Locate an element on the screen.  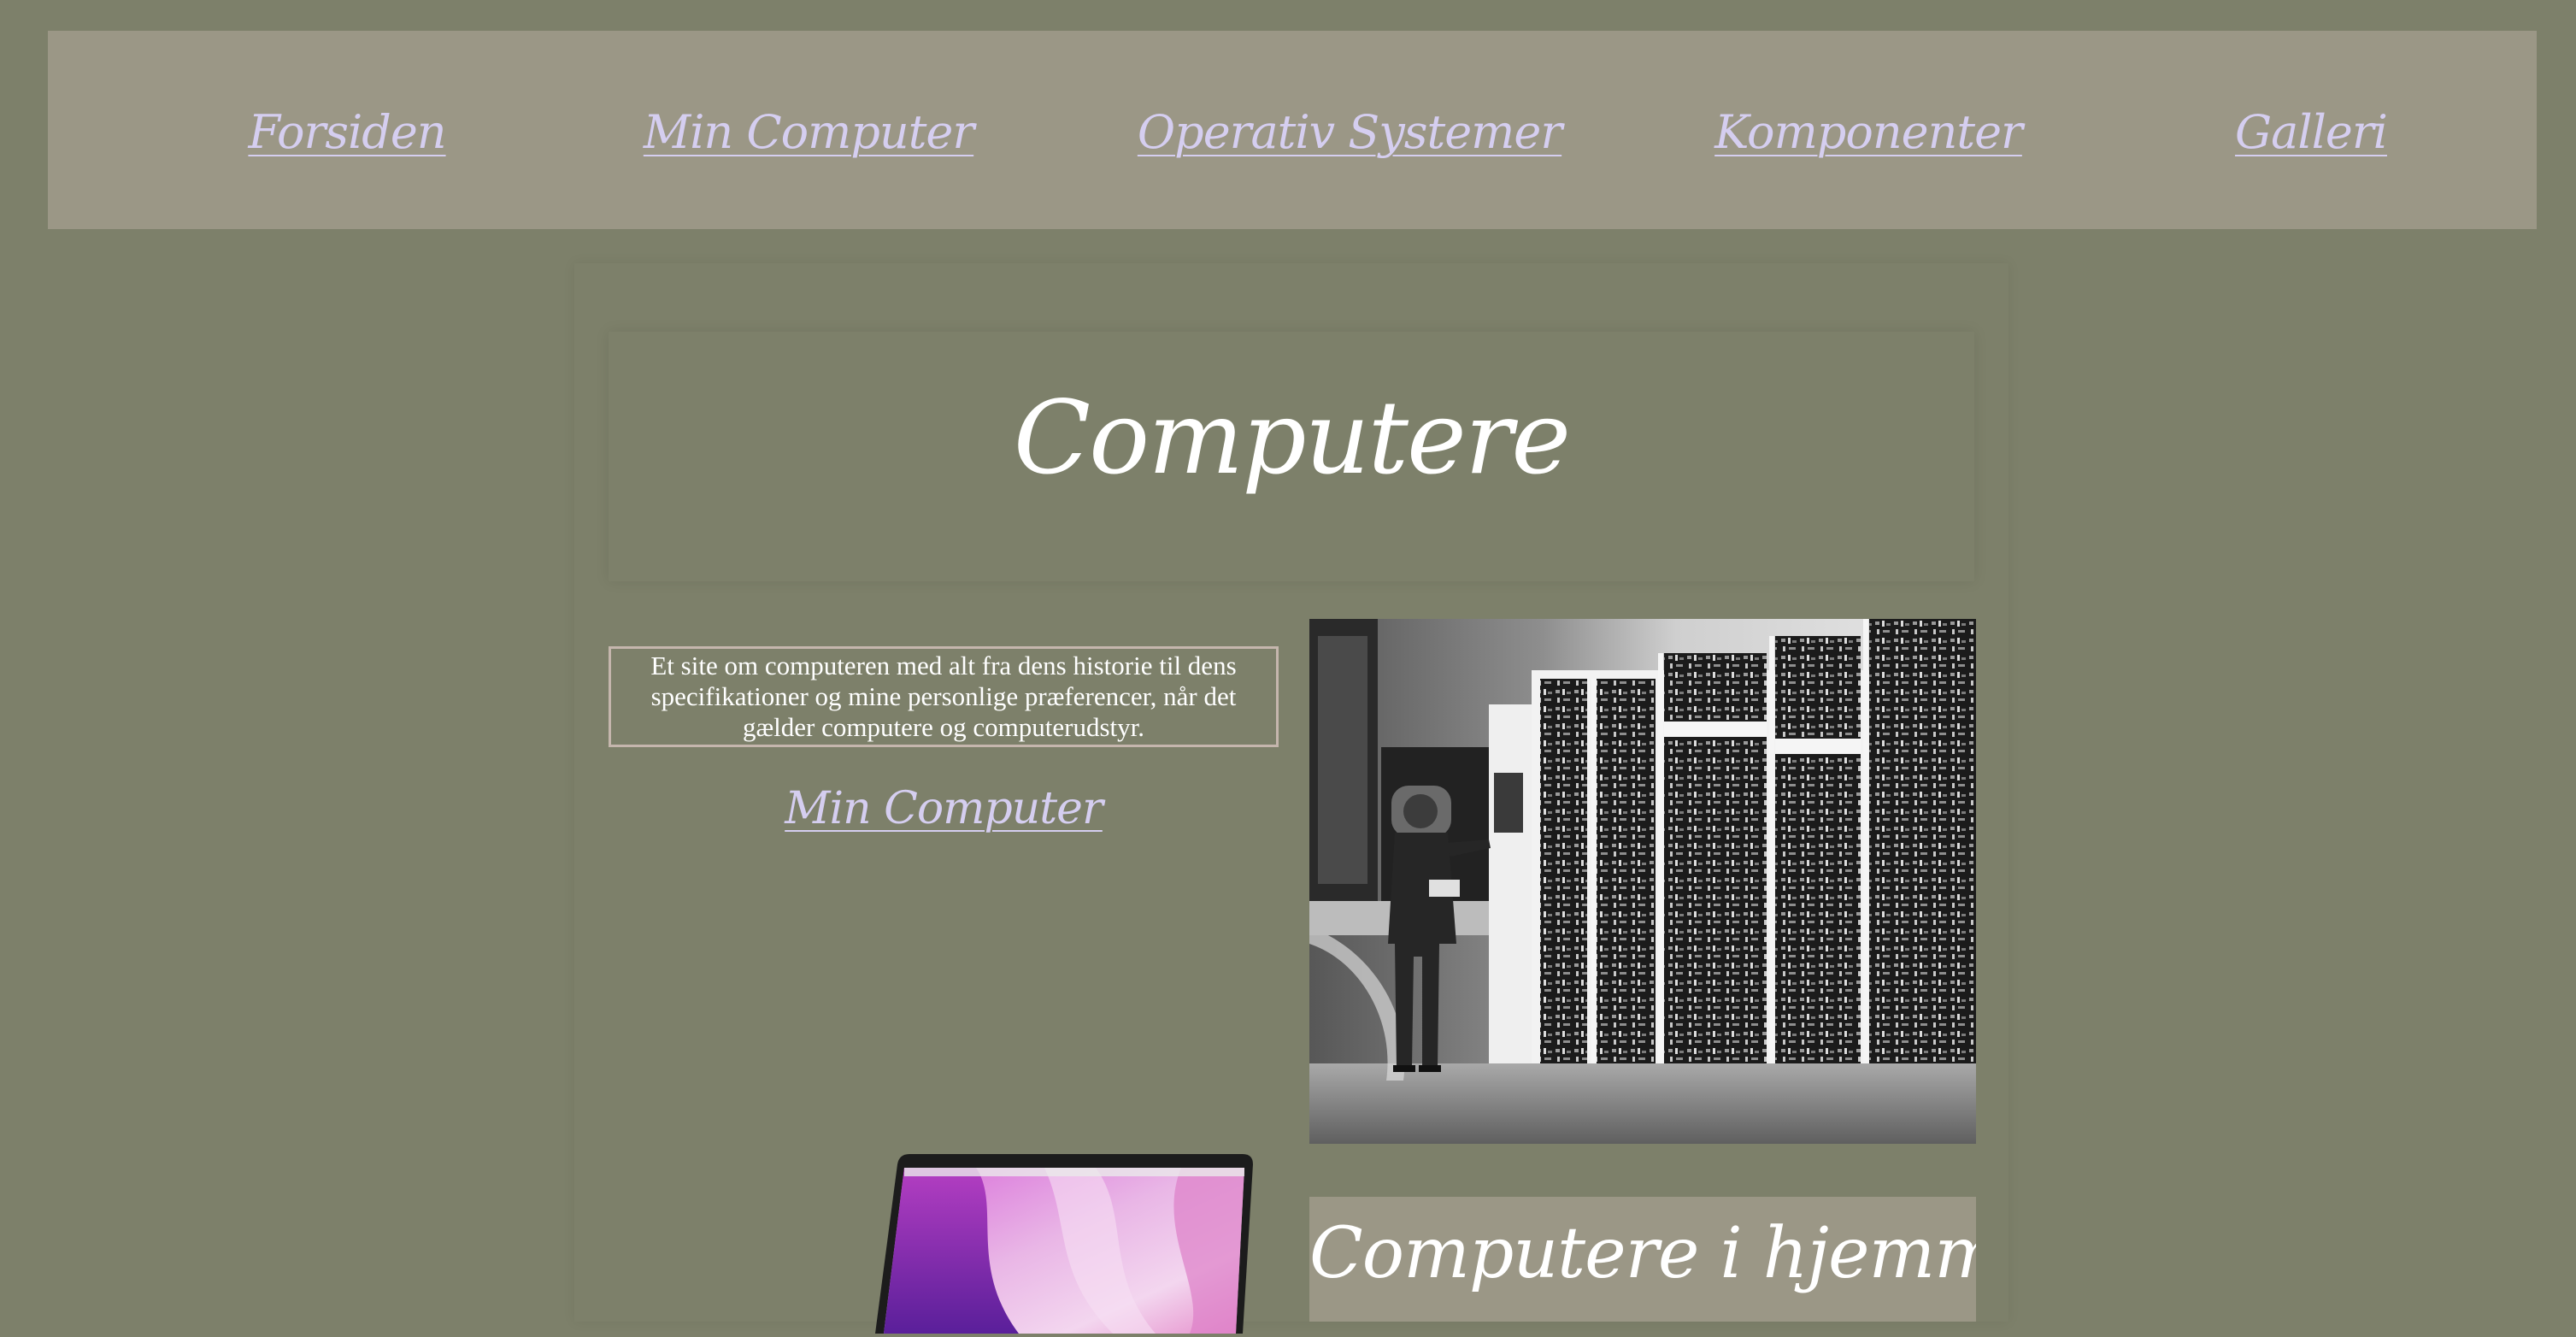
laptop-image is located at coordinates (1065, 1240).